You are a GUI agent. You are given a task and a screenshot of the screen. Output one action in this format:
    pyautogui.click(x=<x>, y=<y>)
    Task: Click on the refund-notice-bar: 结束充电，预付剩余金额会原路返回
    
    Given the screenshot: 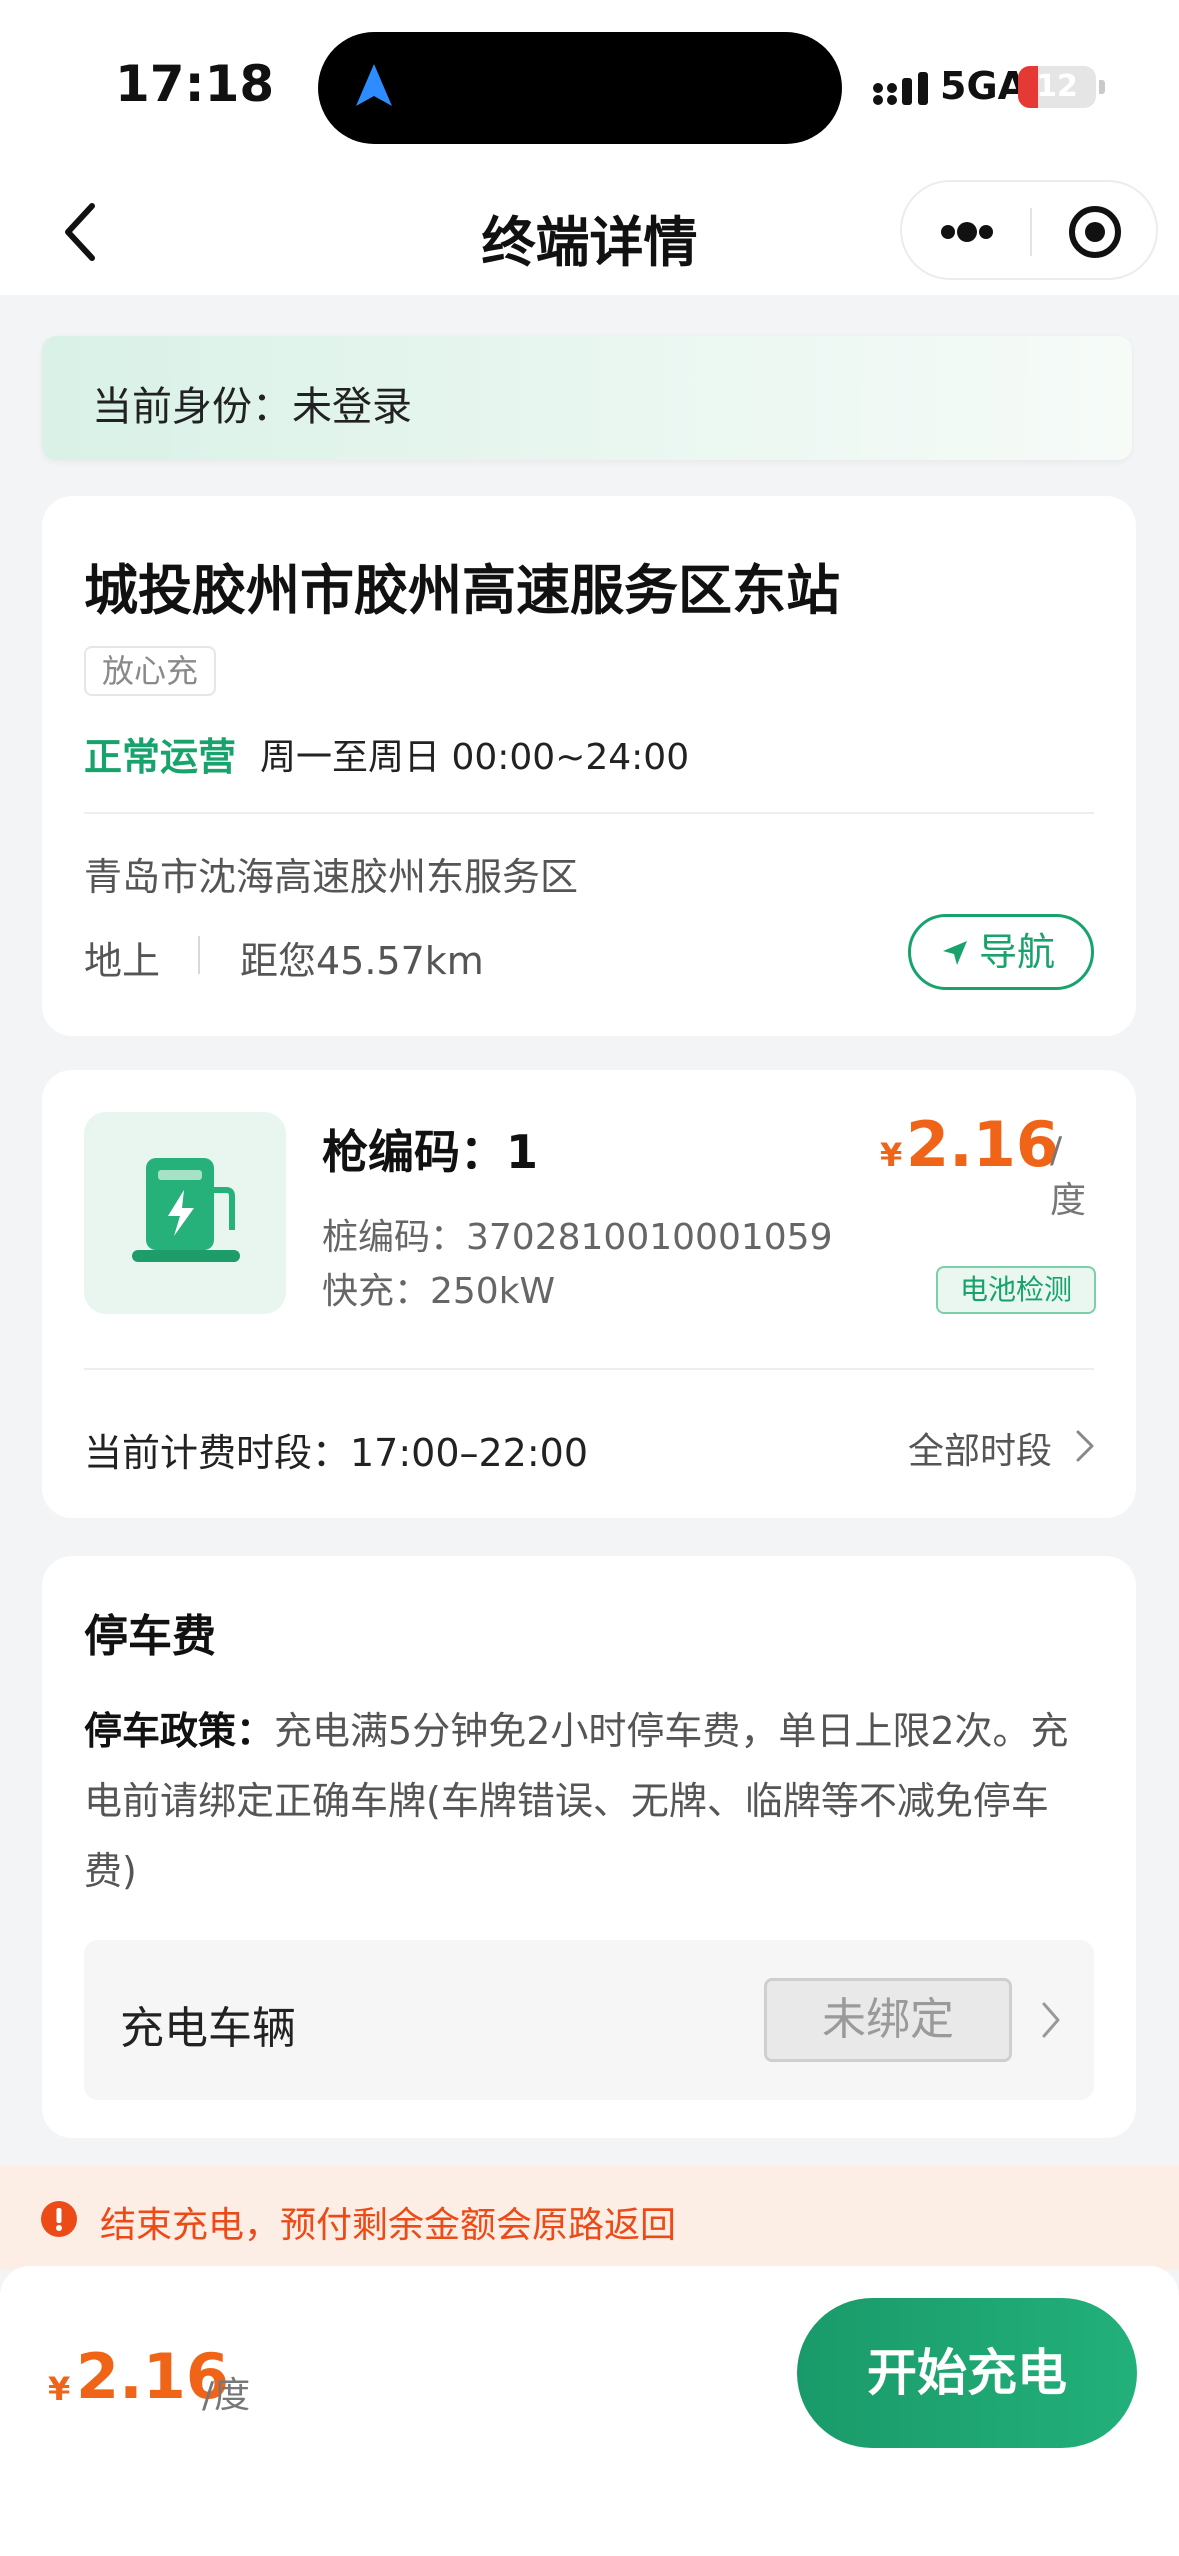 What is the action you would take?
    pyautogui.click(x=589, y=2218)
    